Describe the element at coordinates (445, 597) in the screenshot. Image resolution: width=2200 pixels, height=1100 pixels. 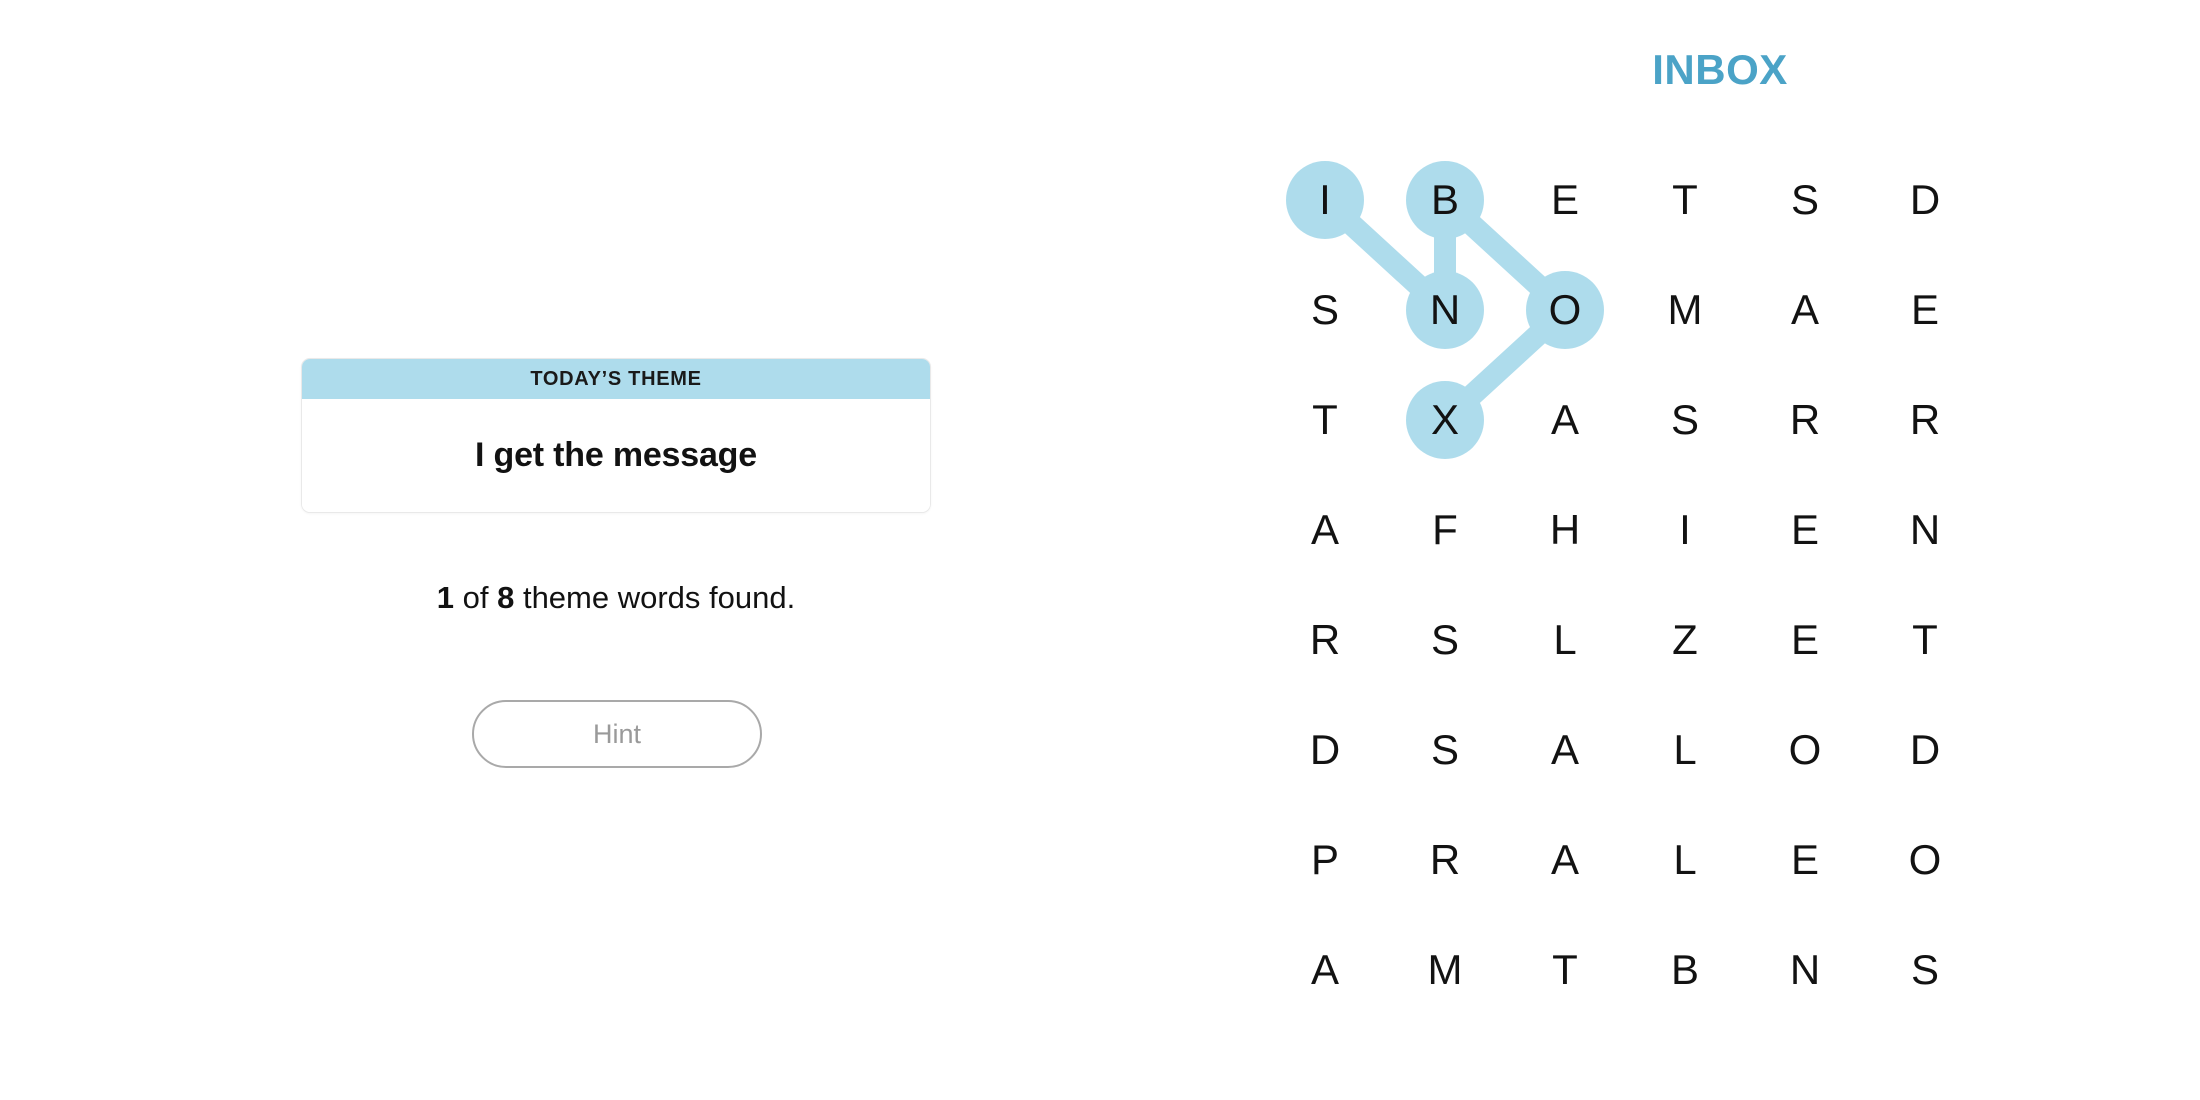
I see `progress-found-count: 1` at that location.